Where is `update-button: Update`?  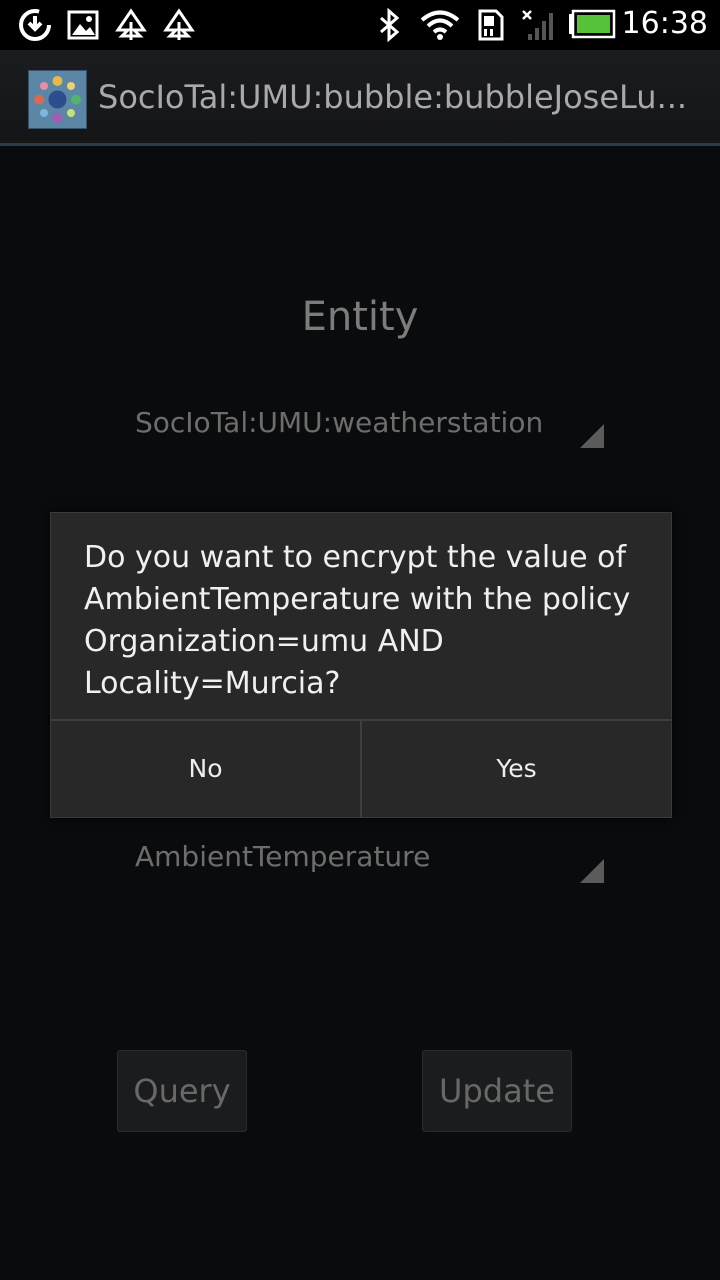
update-button: Update is located at coordinates (497, 1091).